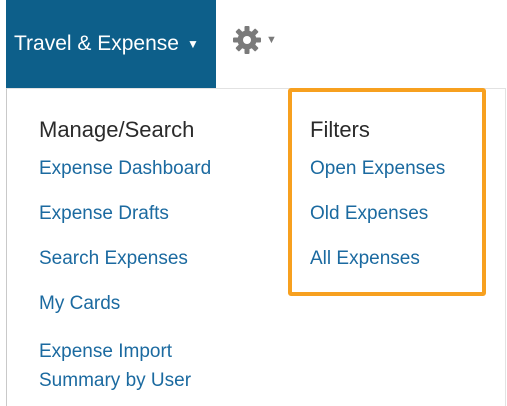 The height and width of the screenshot is (406, 507). I want to click on gear-icon, so click(247, 40).